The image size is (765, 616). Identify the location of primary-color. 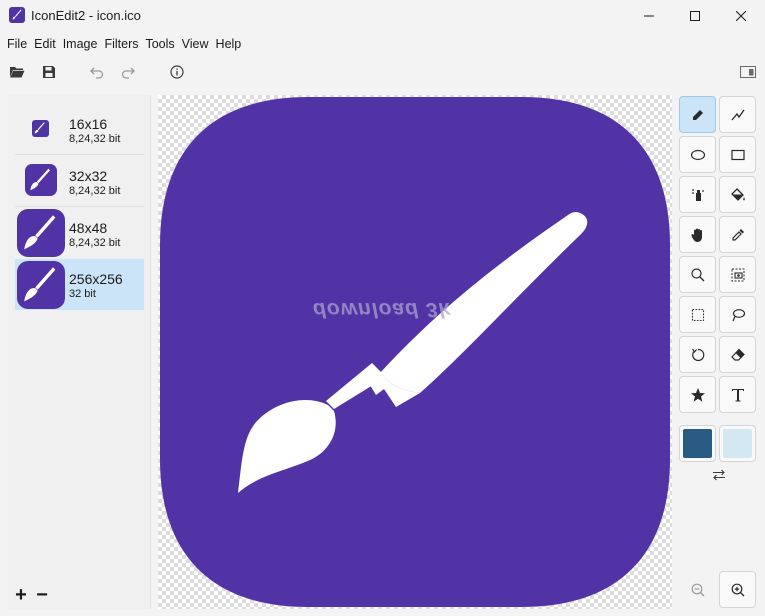
(697, 443).